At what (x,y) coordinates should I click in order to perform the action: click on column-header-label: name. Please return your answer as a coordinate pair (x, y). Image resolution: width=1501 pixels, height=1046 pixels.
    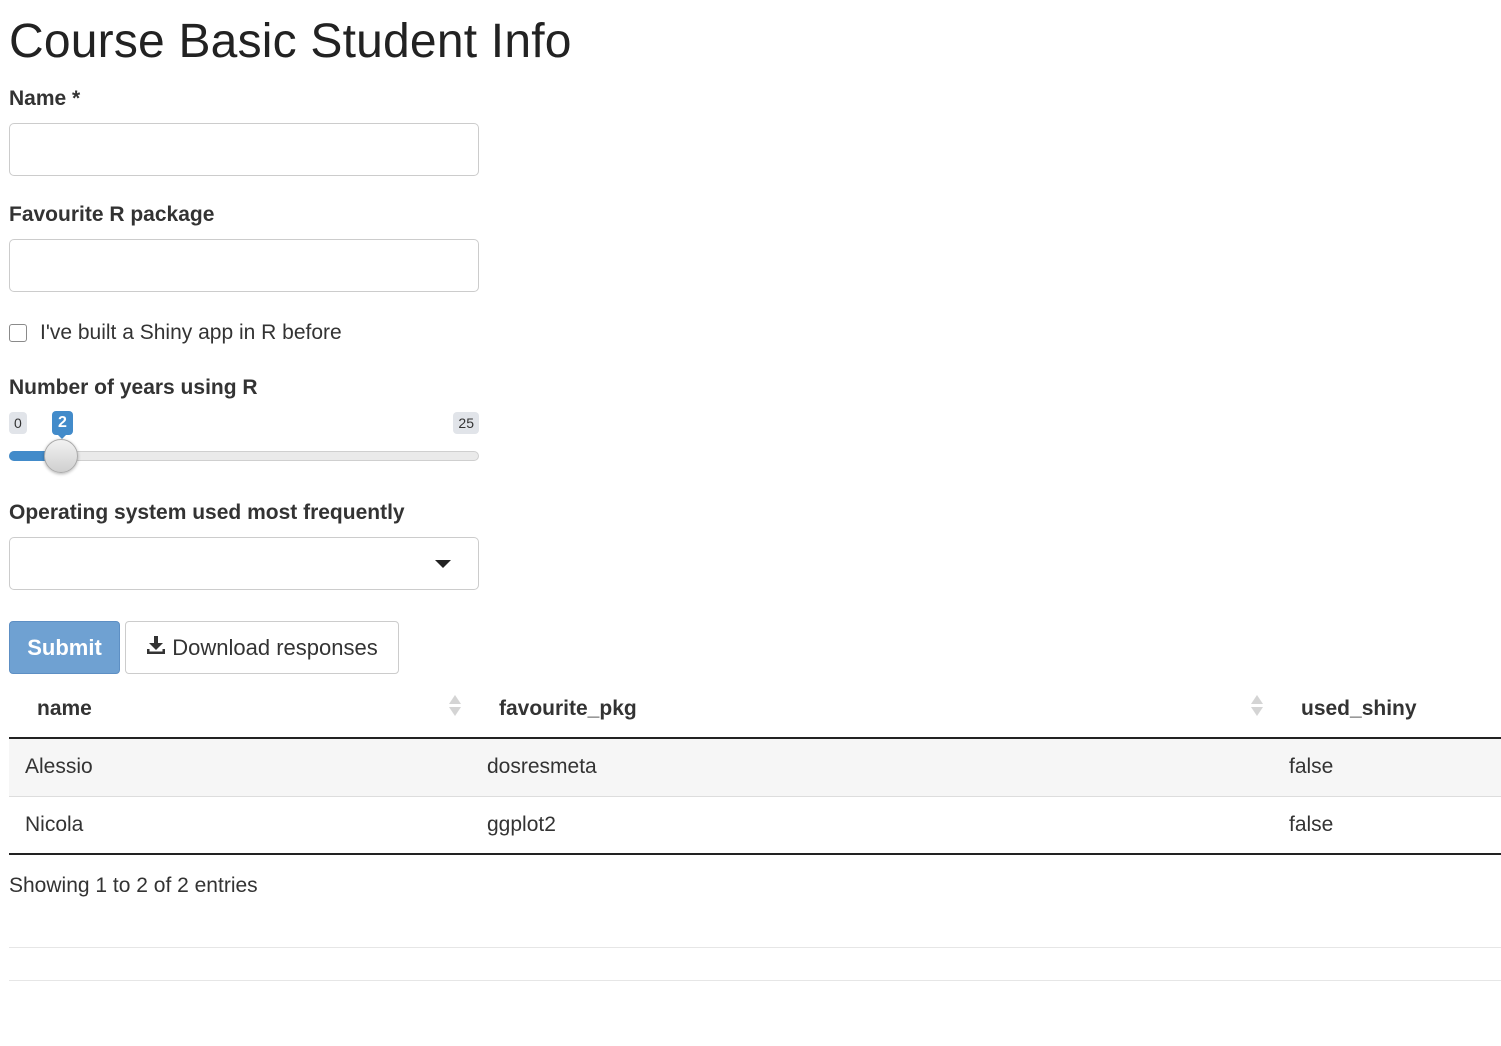
    Looking at the image, I should click on (64, 708).